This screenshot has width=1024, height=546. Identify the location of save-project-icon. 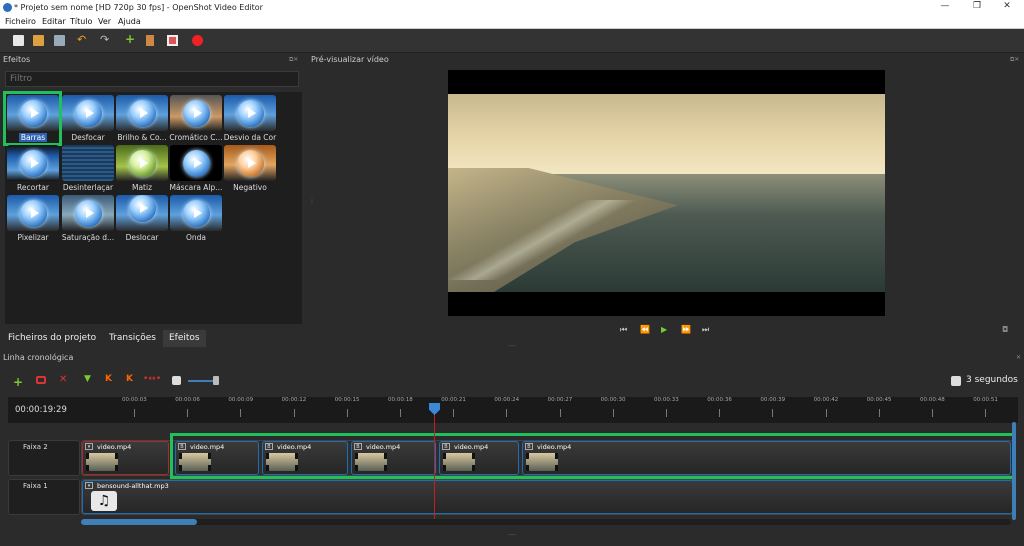
(59, 40).